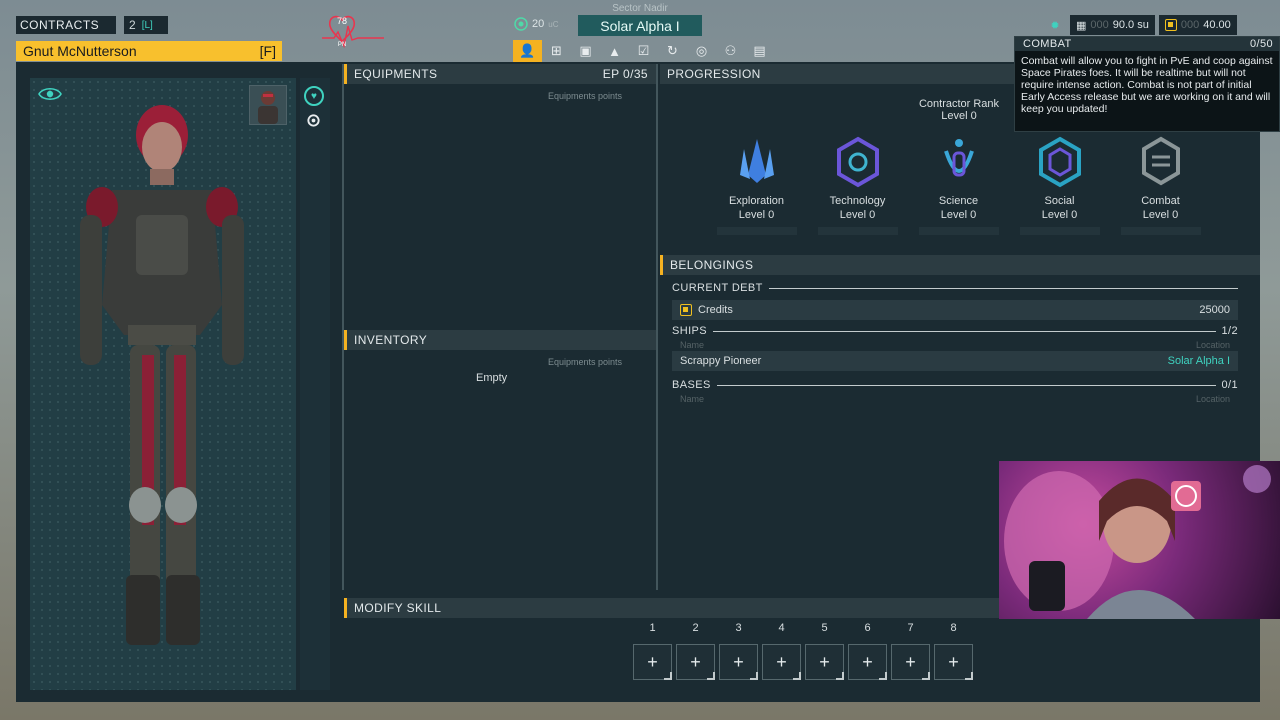 The width and height of the screenshot is (1280, 720). Describe the element at coordinates (1190, 25) in the screenshot. I see `fuel-dim-digits: 000` at that location.